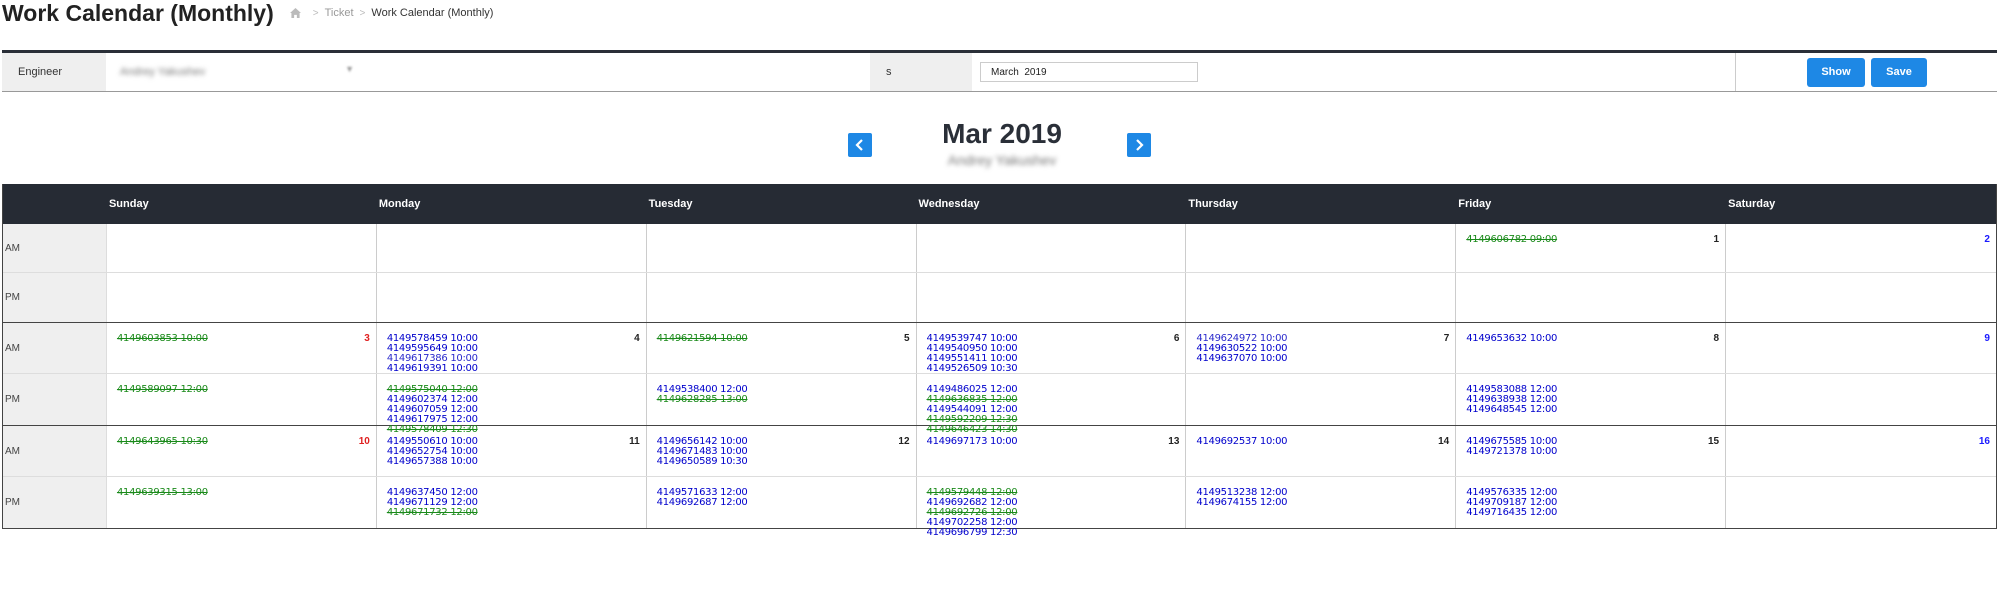 This screenshot has width=2000, height=611. What do you see at coordinates (246, 493) in the screenshot?
I see `ticket-entry: 4149639315 13:00` at bounding box center [246, 493].